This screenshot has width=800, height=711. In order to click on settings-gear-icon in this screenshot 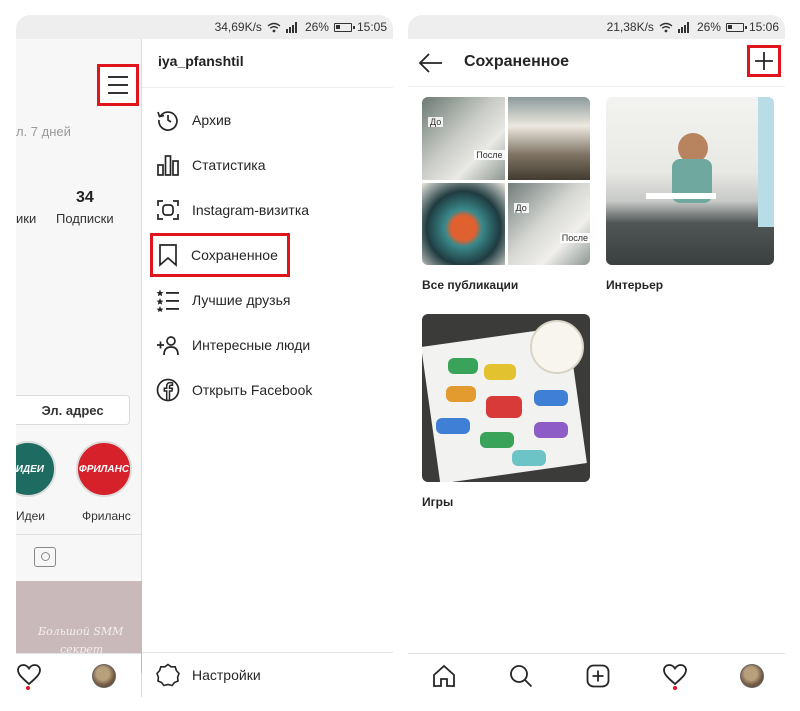, I will do `click(168, 675)`.